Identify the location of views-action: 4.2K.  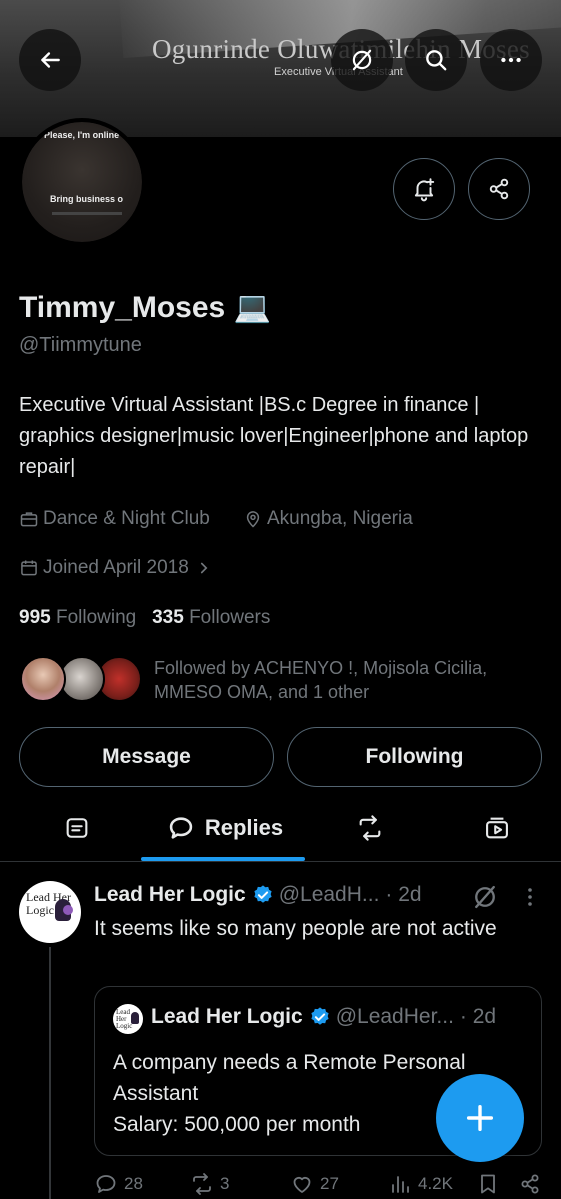
(420, 1184).